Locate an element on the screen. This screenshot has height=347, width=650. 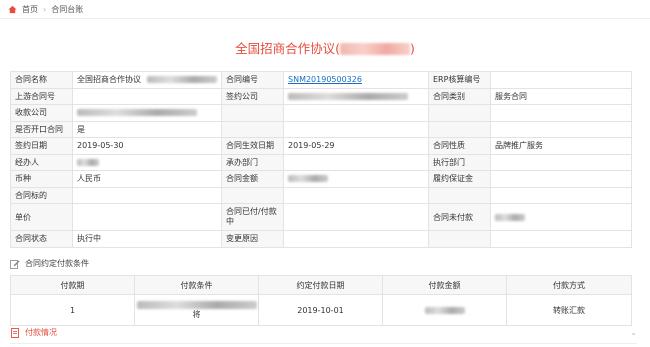
column-header: 付款条件 is located at coordinates (196, 285).